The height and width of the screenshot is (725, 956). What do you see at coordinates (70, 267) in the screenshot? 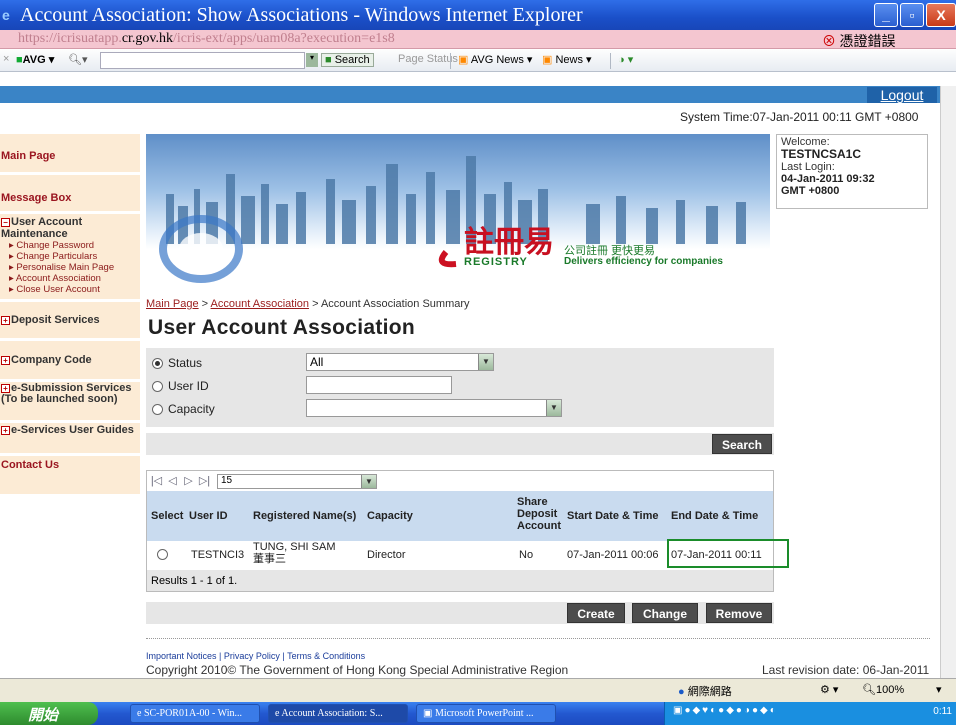
I see `nav-personalise-main-page: ▸ Personalise Main Page` at bounding box center [70, 267].